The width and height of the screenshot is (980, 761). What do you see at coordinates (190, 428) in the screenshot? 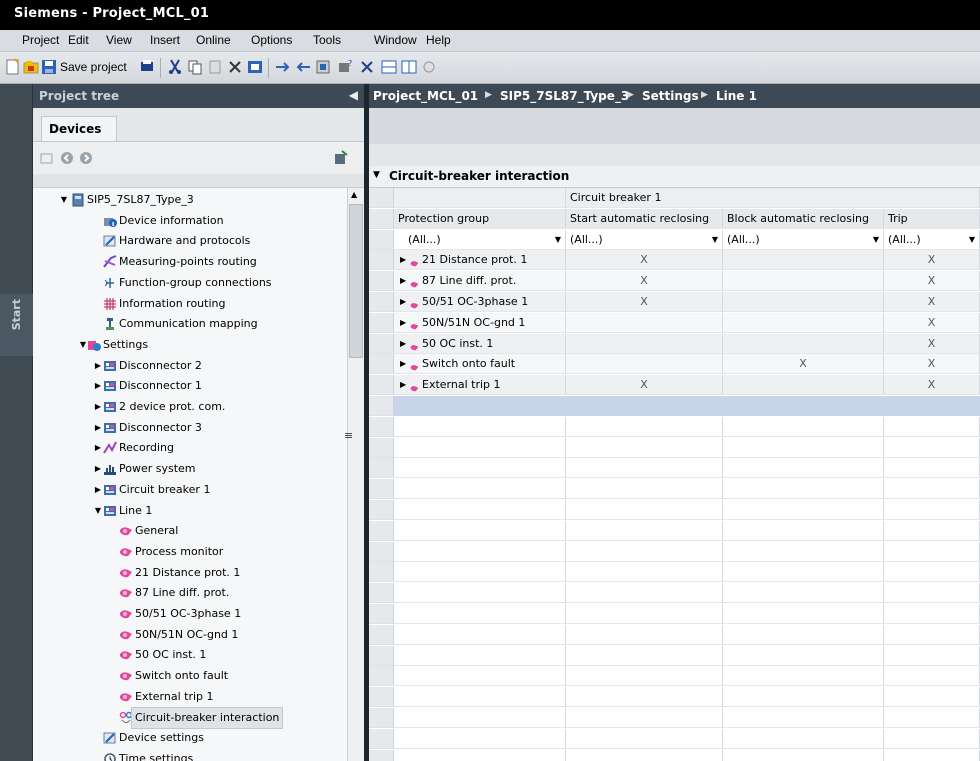
I see `tree-item: ▶ Disconnector 3` at bounding box center [190, 428].